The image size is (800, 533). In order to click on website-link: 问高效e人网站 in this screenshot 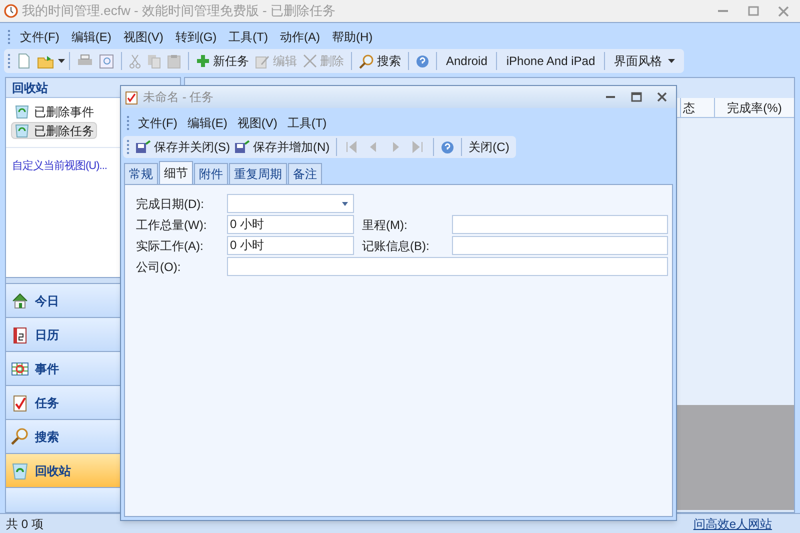, I will do `click(728, 523)`.